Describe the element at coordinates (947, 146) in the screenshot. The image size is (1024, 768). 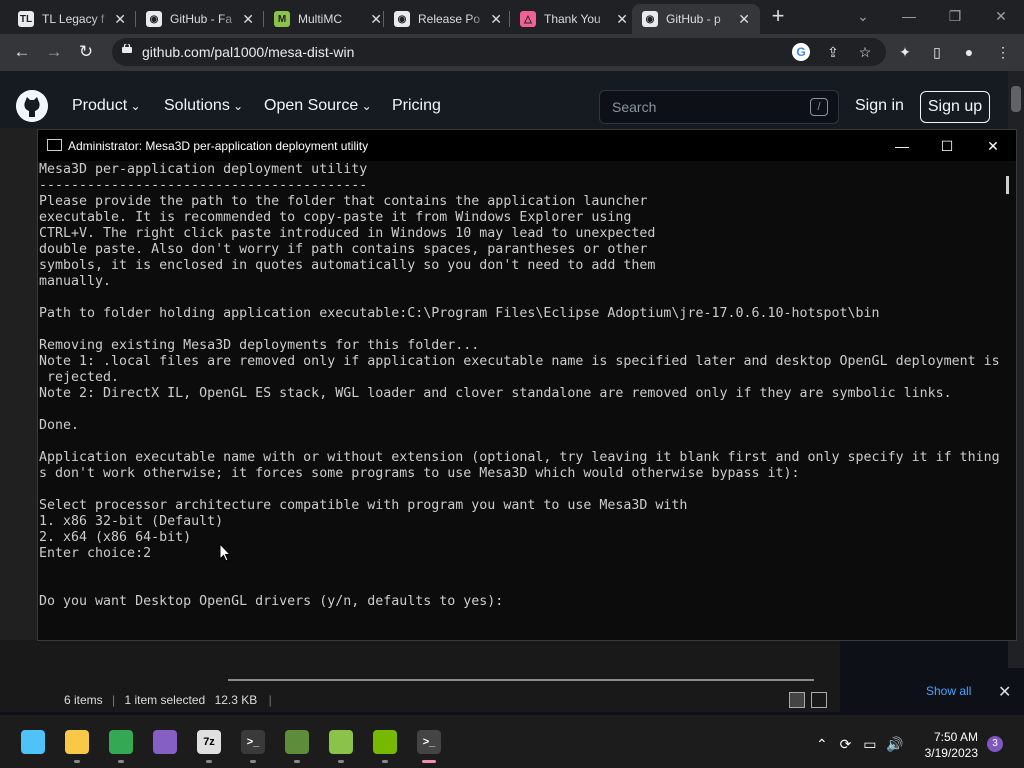
I see `console-maximize-button: ☐` at that location.